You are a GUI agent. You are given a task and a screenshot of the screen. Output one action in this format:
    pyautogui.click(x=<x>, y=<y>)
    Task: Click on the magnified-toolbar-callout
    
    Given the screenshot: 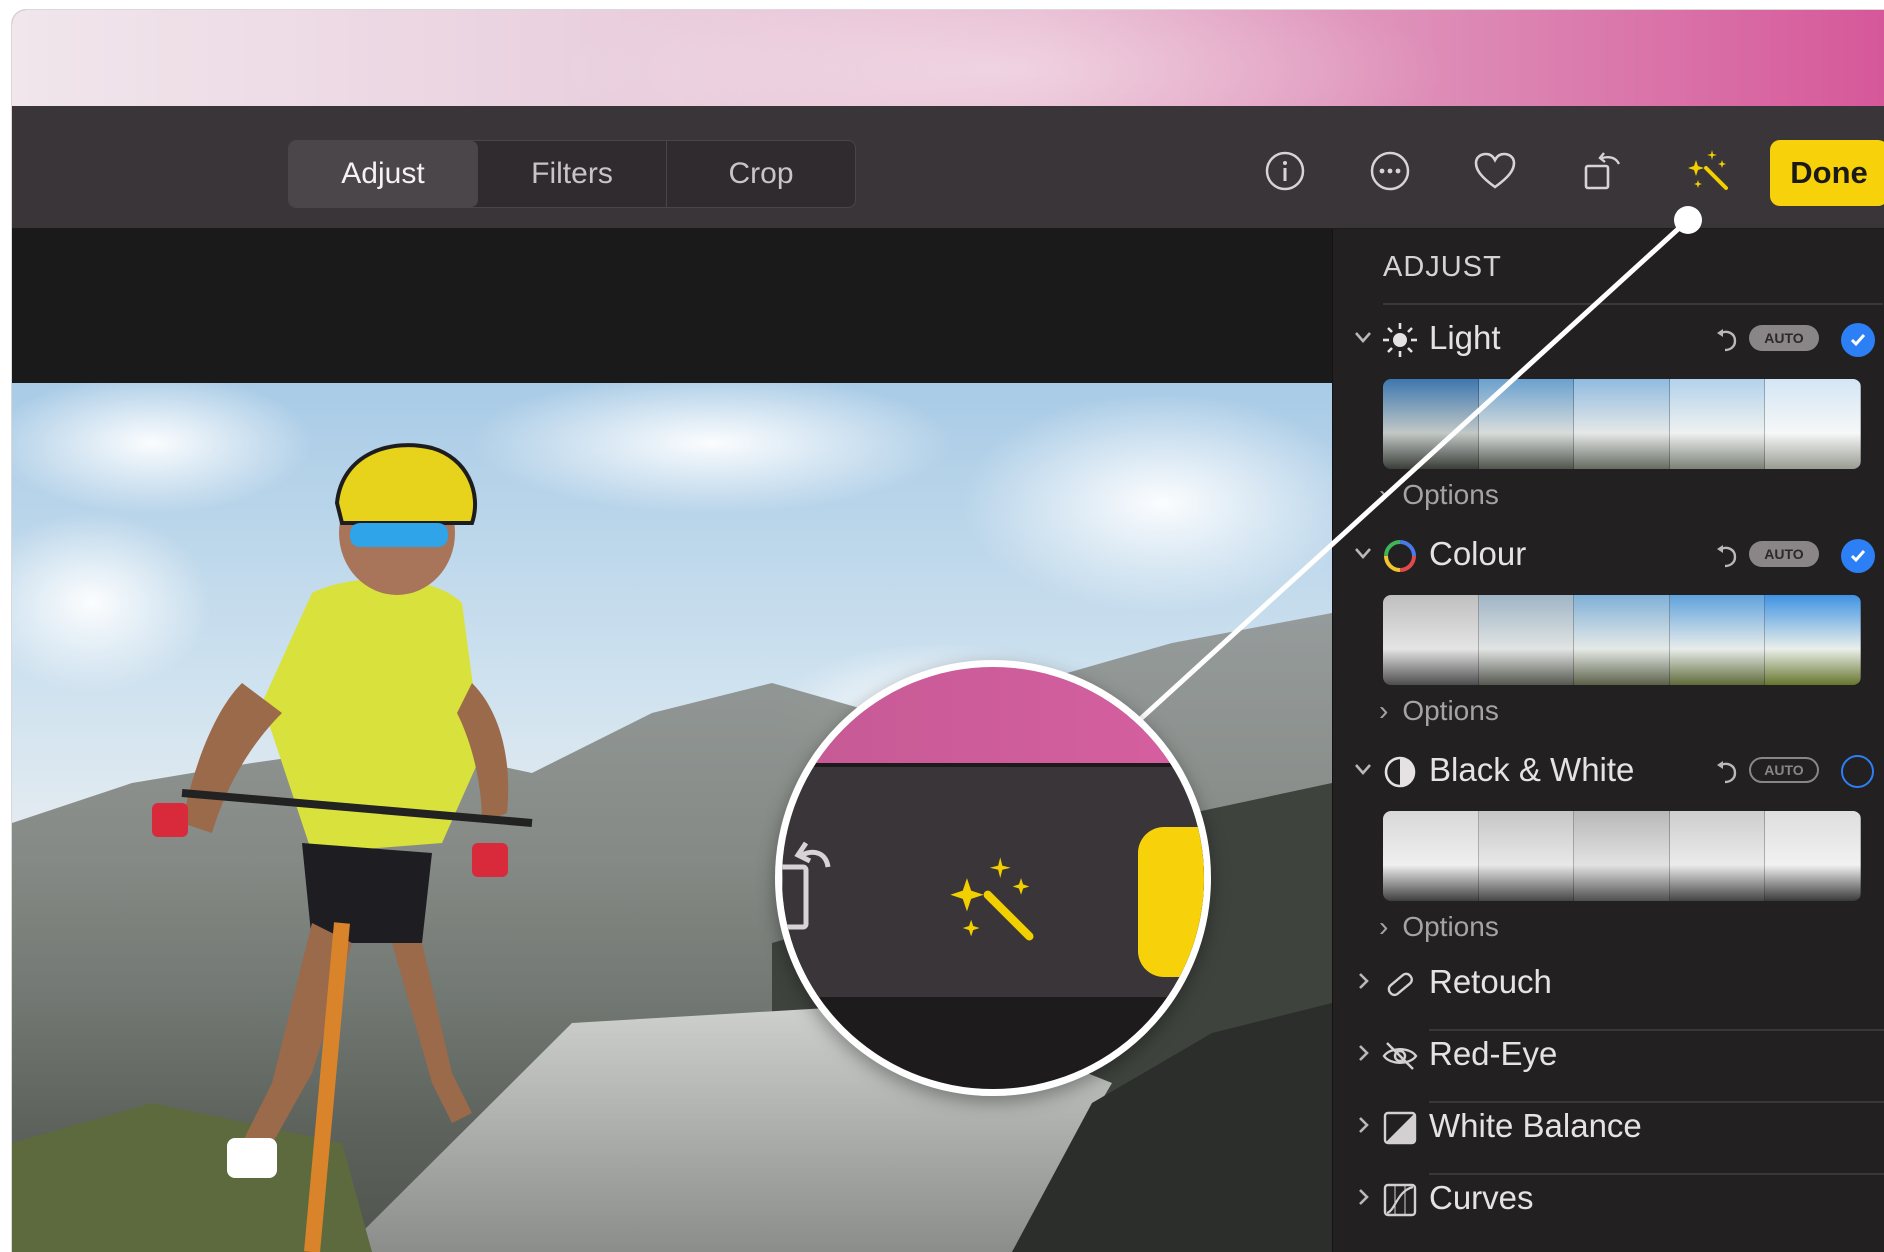 What is the action you would take?
    pyautogui.click(x=993, y=878)
    